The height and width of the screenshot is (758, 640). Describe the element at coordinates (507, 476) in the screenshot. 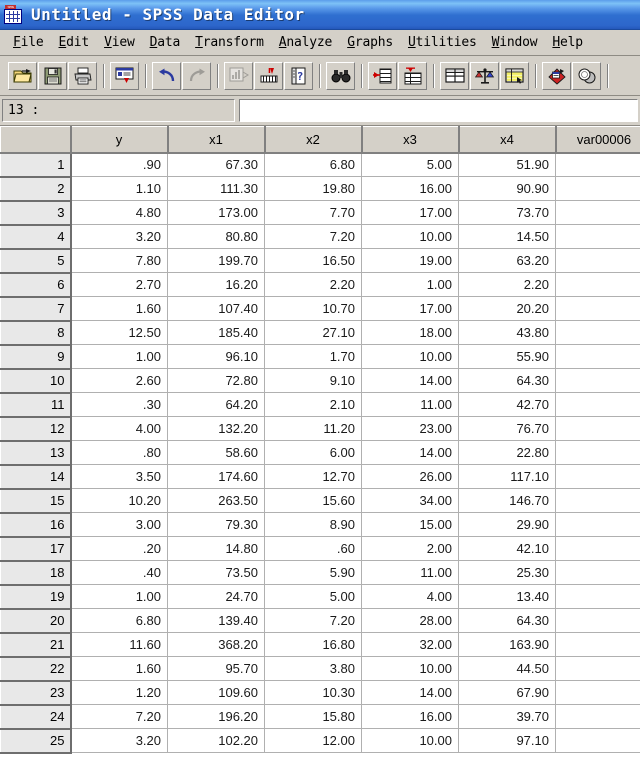

I see `data-cell: 117.10` at that location.